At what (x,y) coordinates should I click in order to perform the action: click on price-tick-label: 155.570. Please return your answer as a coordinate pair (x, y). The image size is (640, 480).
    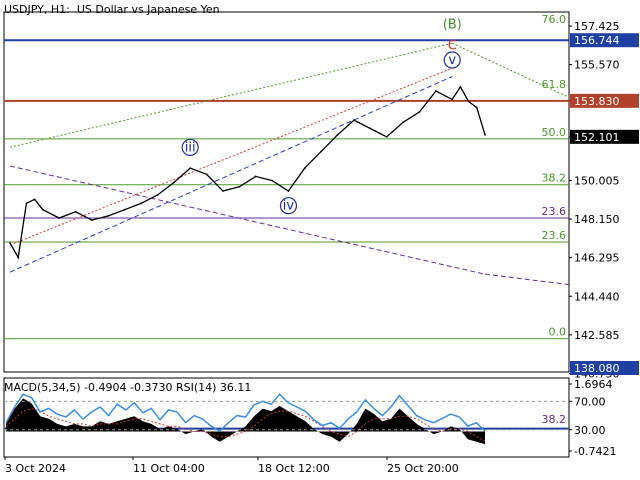
    Looking at the image, I should click on (597, 65).